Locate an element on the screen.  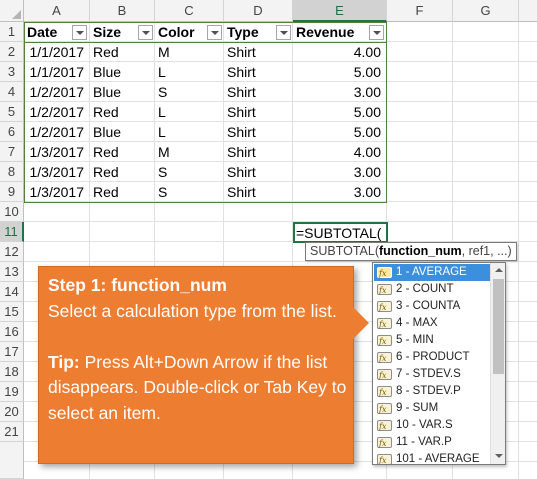
tooltip-current-argument: function_num is located at coordinates (420, 251).